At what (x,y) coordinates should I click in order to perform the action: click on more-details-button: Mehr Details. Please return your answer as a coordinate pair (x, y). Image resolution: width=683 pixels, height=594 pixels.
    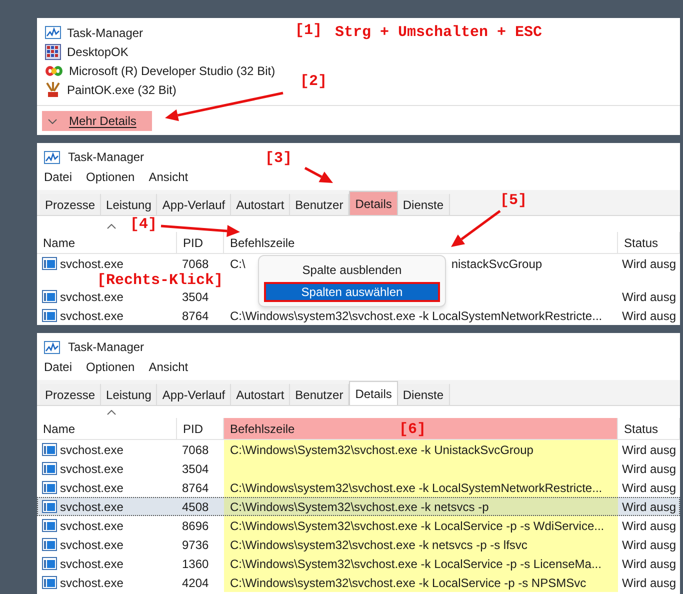
    Looking at the image, I should click on (97, 121).